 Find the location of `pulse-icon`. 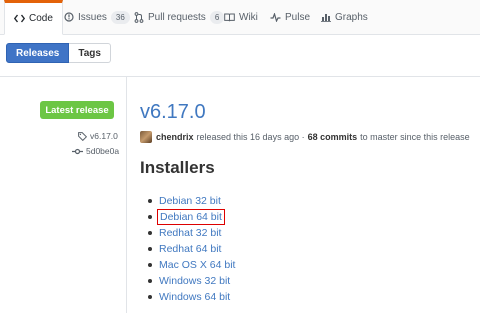

pulse-icon is located at coordinates (275, 17).